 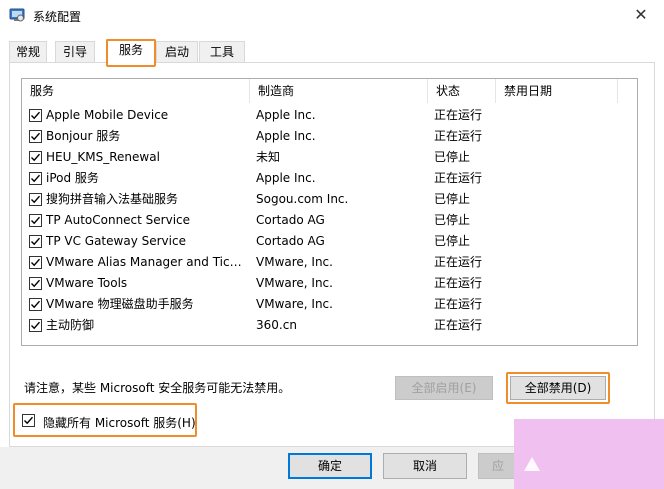 What do you see at coordinates (276, 325) in the screenshot?
I see `service-manufacturer: 360.cn` at bounding box center [276, 325].